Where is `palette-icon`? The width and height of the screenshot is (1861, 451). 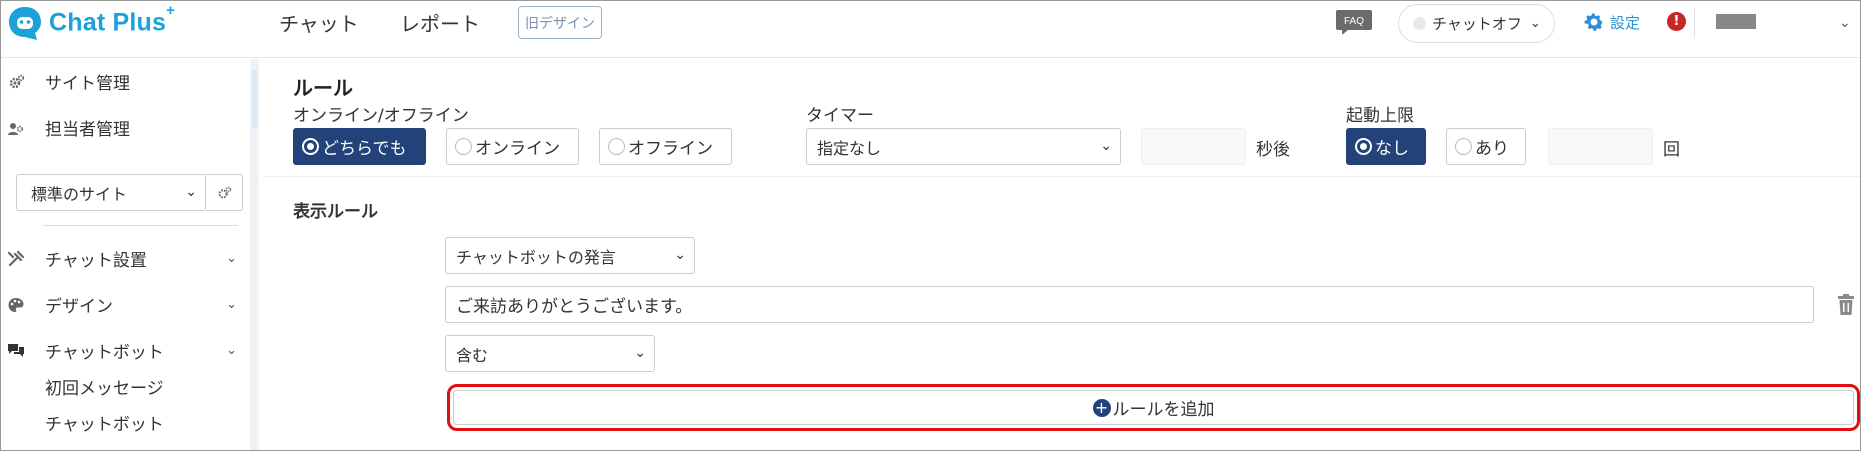 palette-icon is located at coordinates (16, 304).